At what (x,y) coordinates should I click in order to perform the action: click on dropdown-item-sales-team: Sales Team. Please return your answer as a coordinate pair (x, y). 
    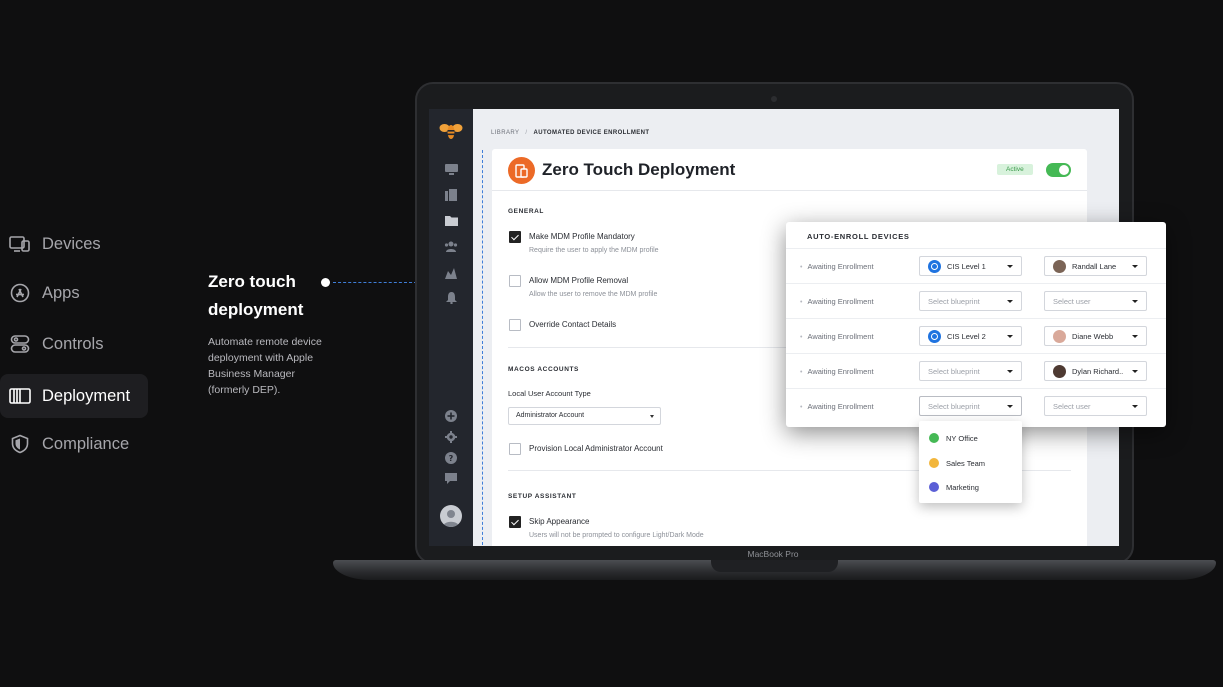
    Looking at the image, I should click on (957, 463).